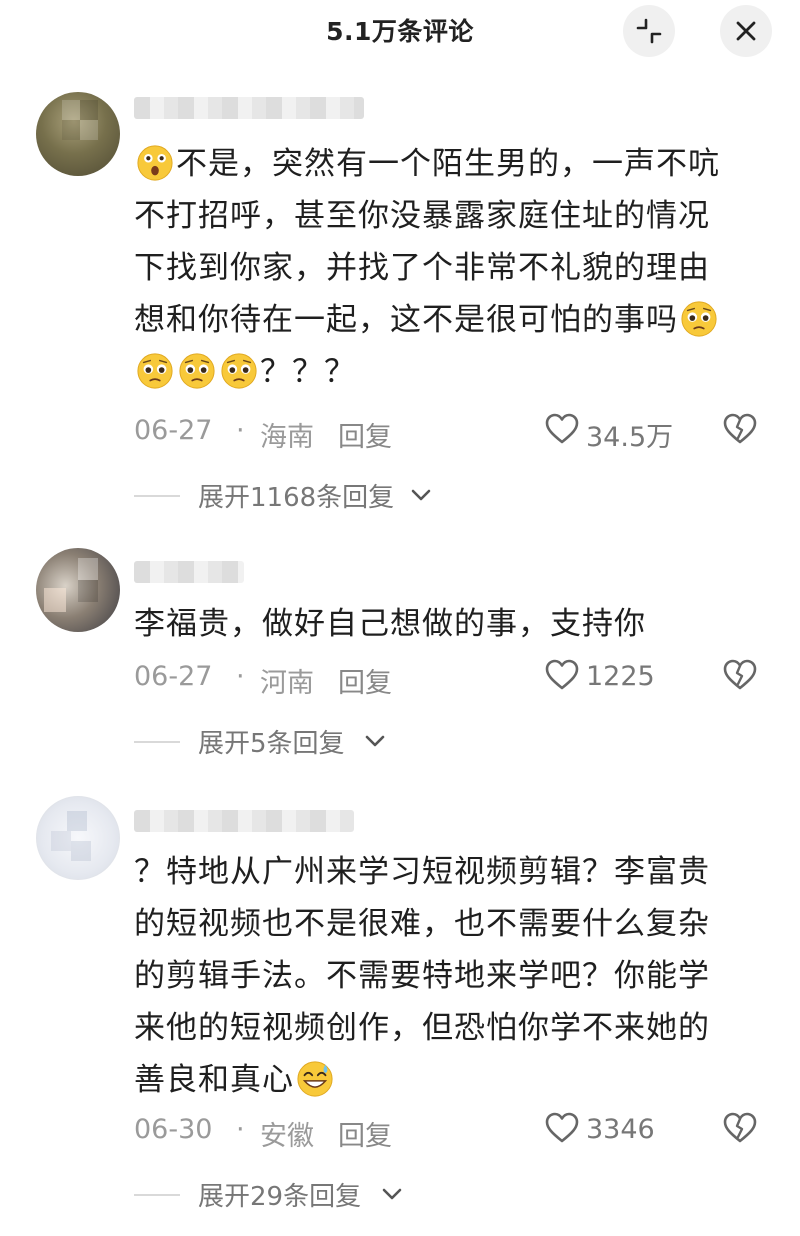 The height and width of the screenshot is (1236, 800). I want to click on comment-line: ？？？, so click(449, 372).